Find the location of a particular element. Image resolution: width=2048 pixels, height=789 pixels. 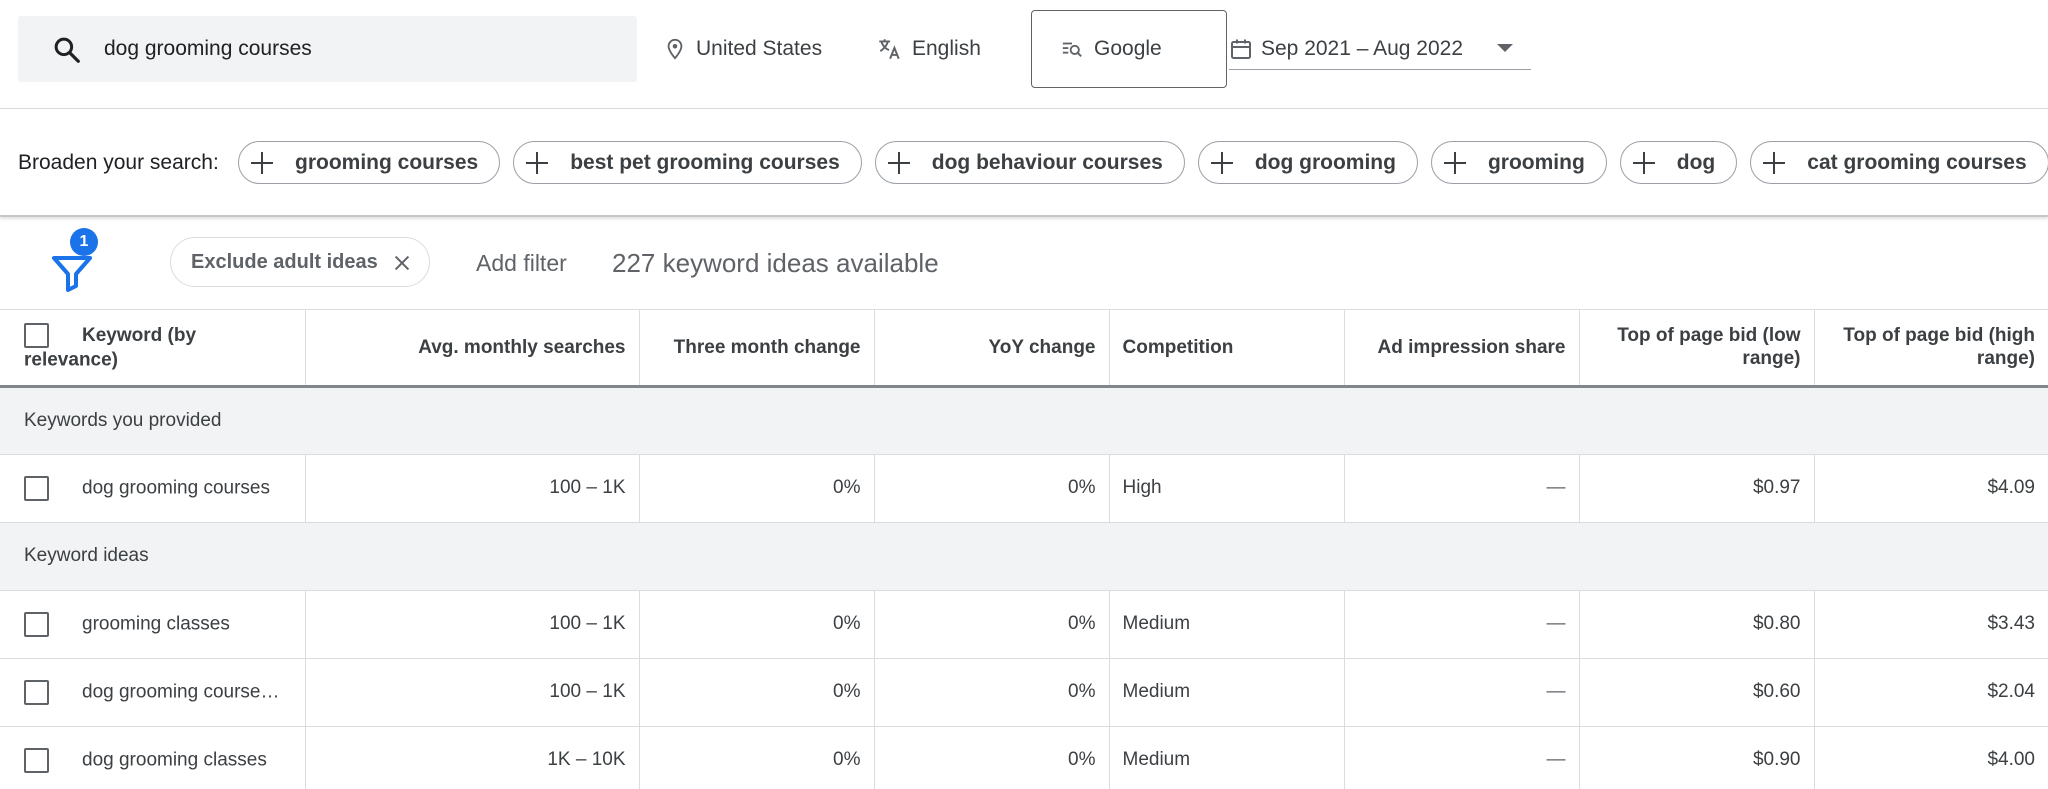

date-range-label: Sep 2021 – Aug 2022 is located at coordinates (1362, 48).